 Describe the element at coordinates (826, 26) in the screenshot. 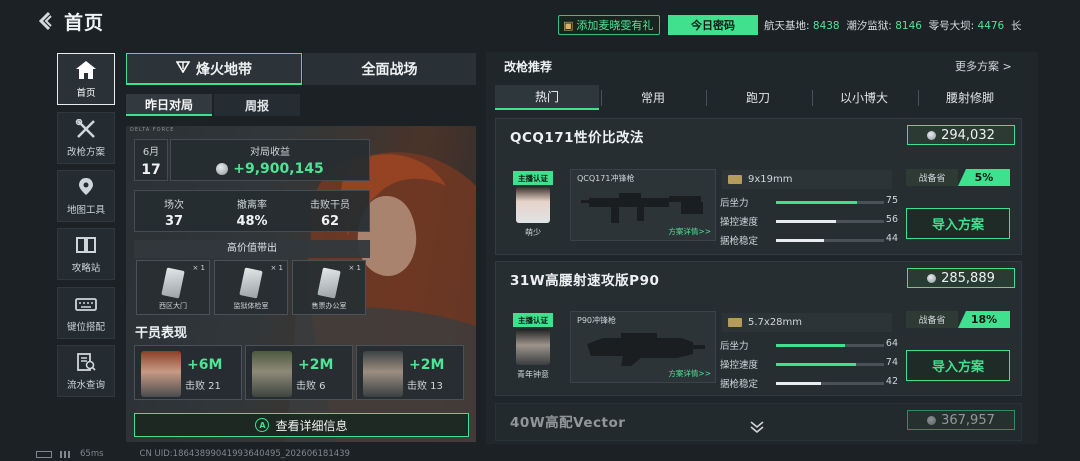

I see `code-value: 8438` at that location.